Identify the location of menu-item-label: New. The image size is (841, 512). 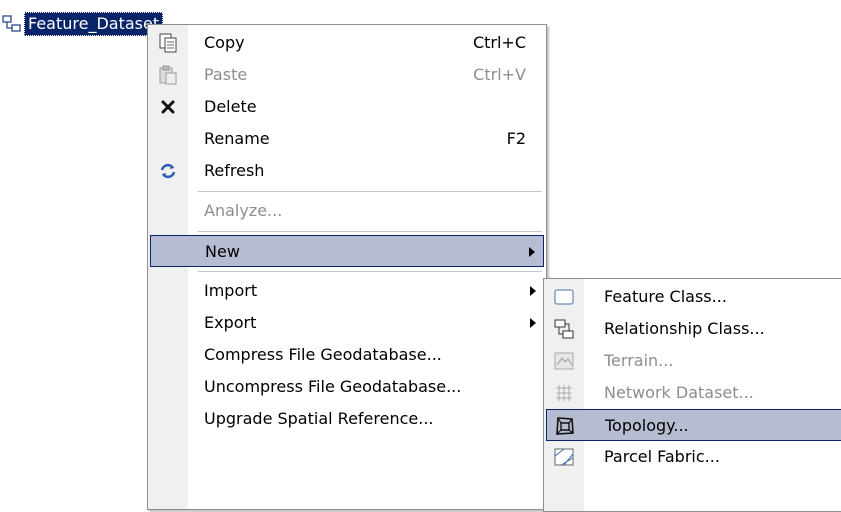
(222, 251).